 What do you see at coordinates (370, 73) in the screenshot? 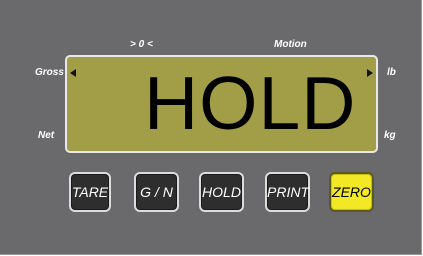
I see `lb-arrow-icon` at bounding box center [370, 73].